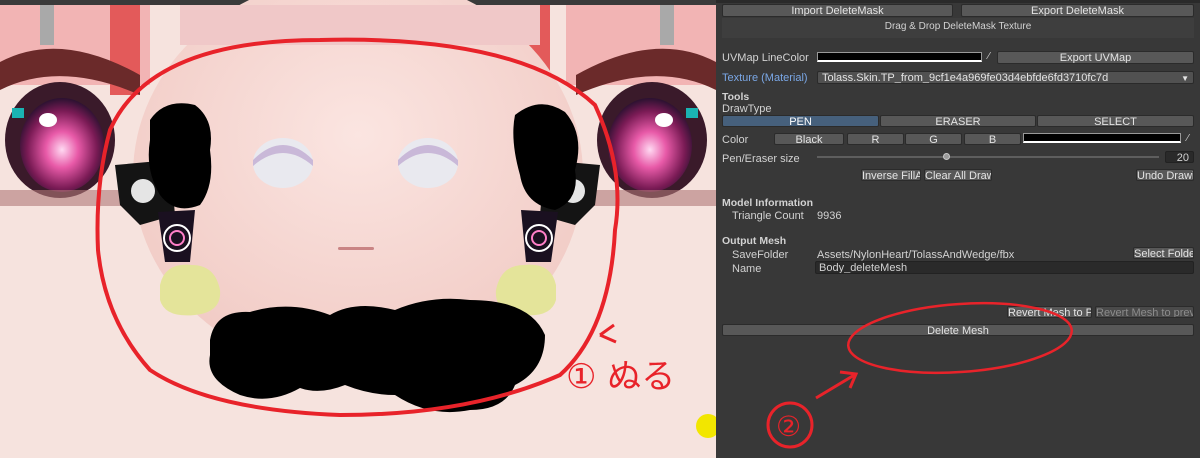 Image resolution: width=1200 pixels, height=458 pixels. I want to click on color-black-button: Black, so click(809, 139).